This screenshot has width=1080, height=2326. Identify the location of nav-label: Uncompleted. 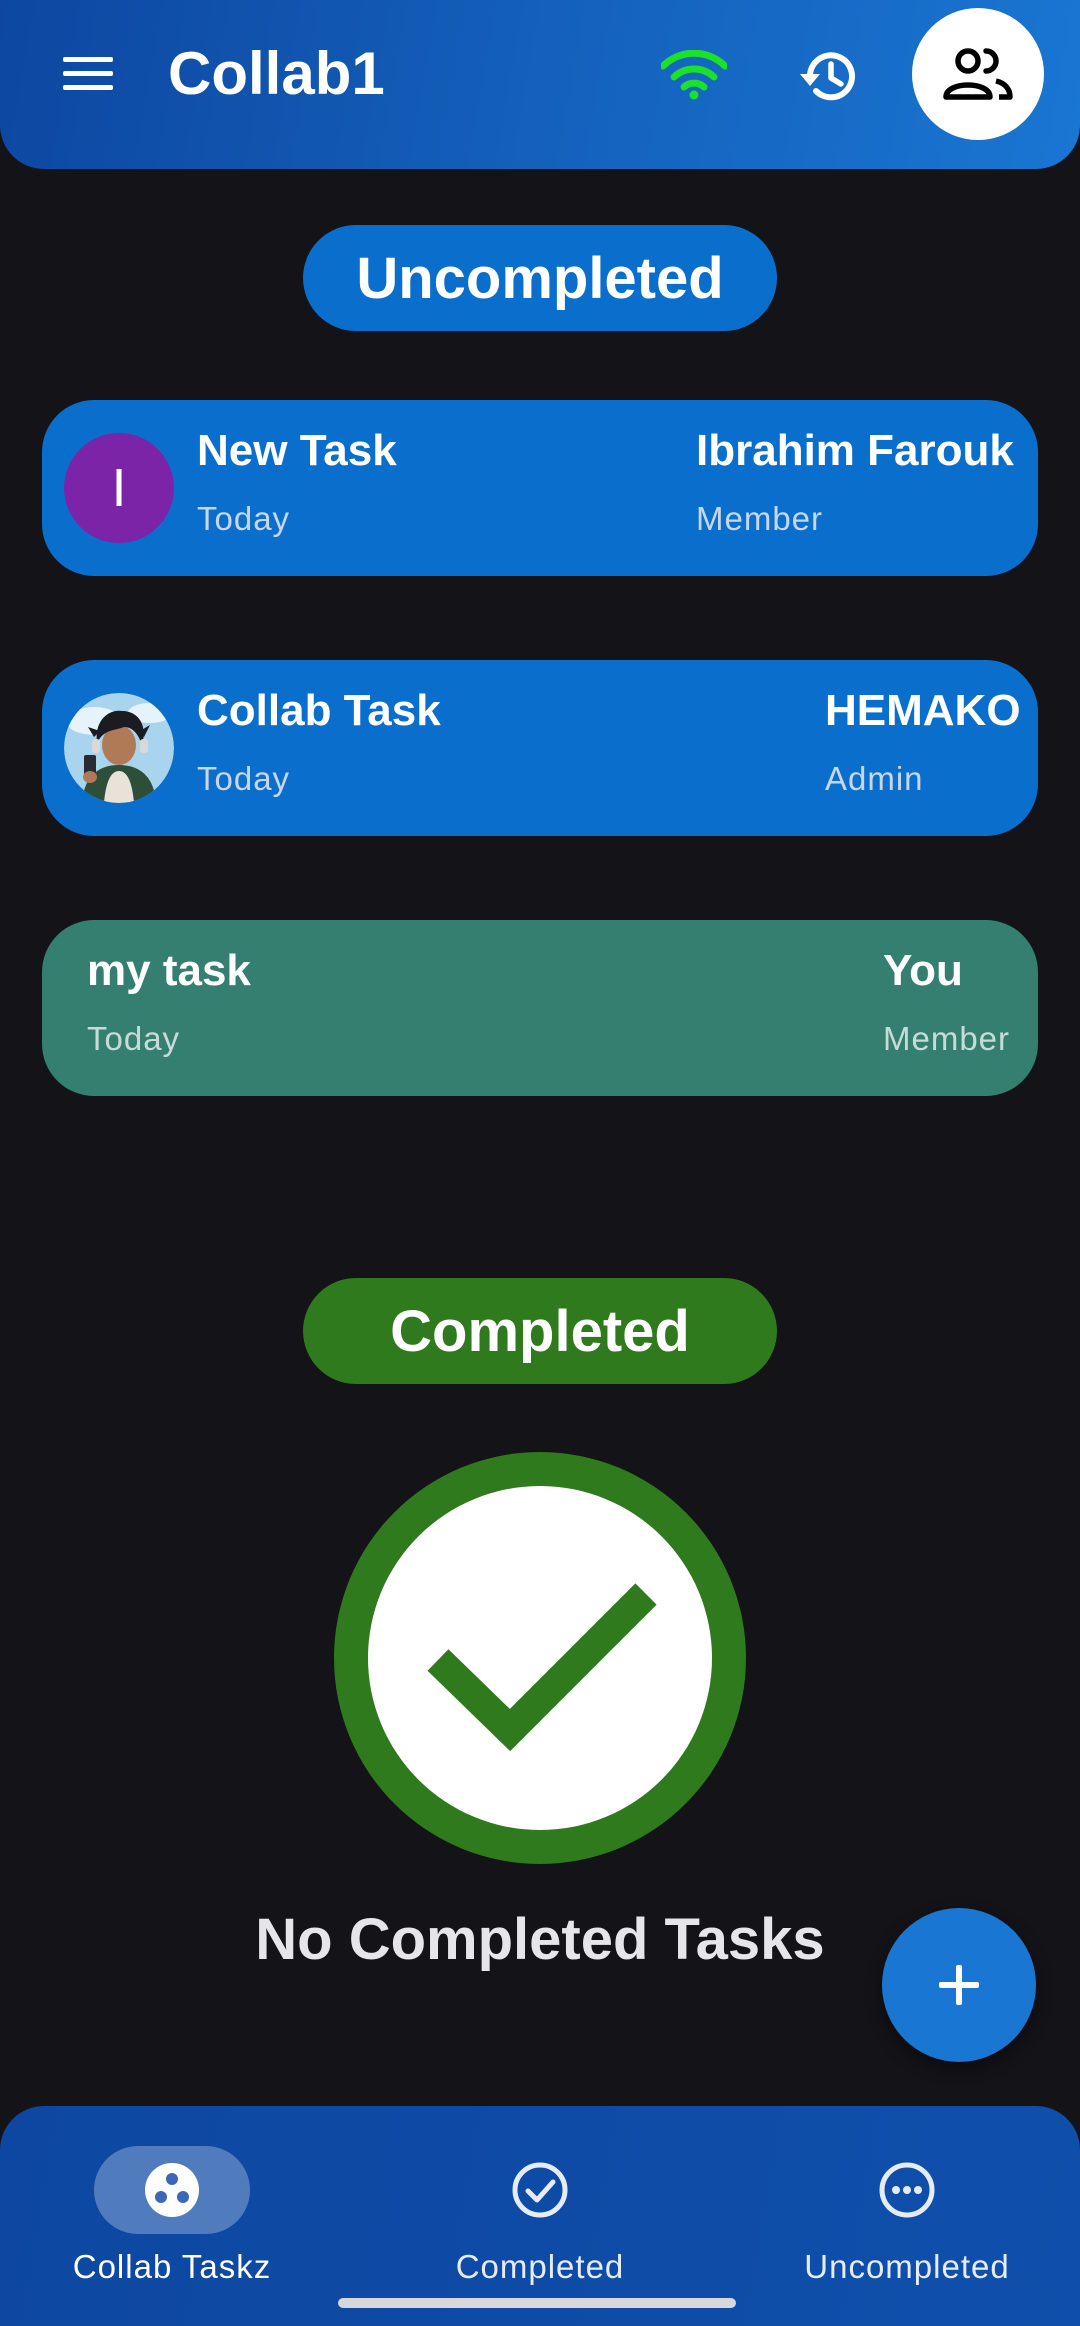
(907, 2266).